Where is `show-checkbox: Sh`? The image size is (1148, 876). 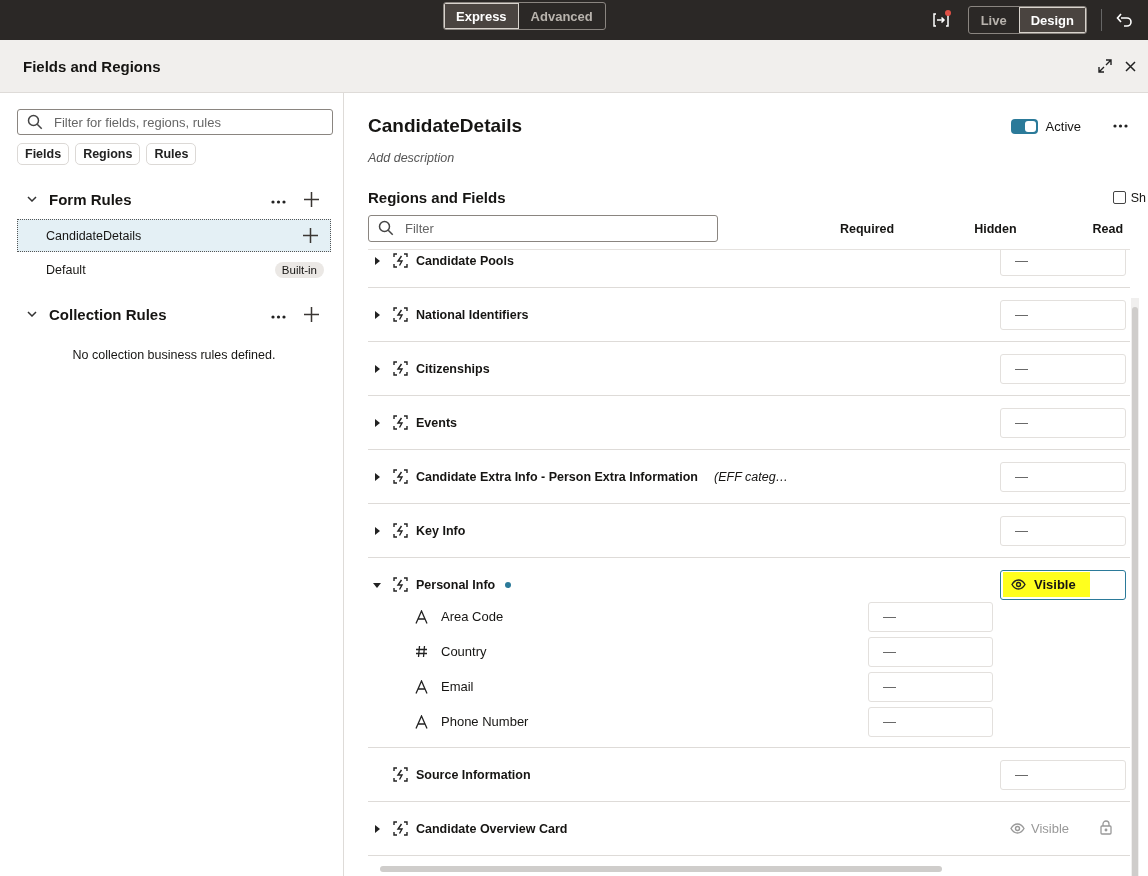 show-checkbox: Sh is located at coordinates (1129, 197).